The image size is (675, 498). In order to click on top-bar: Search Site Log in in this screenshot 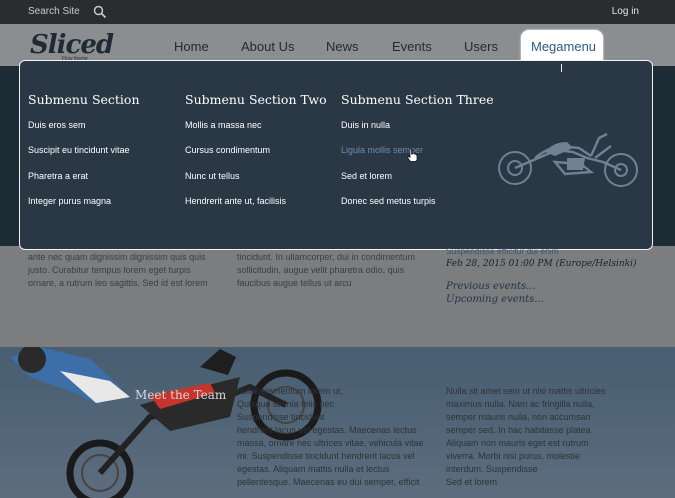, I will do `click(337, 12)`.